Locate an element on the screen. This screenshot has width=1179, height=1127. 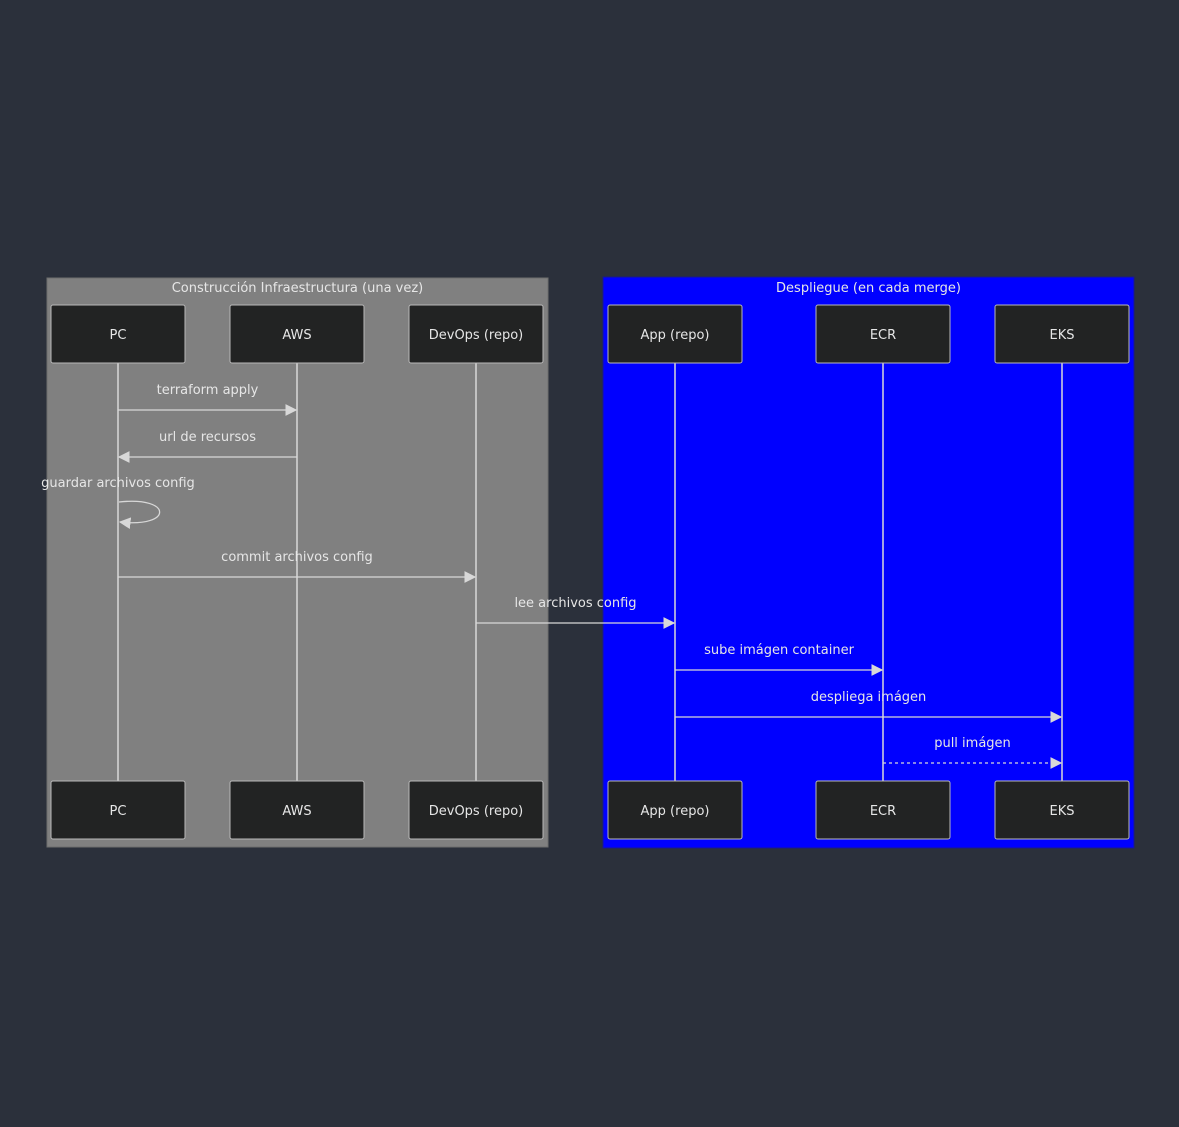
actor-label-pc-bottom: PC is located at coordinates (118, 811).